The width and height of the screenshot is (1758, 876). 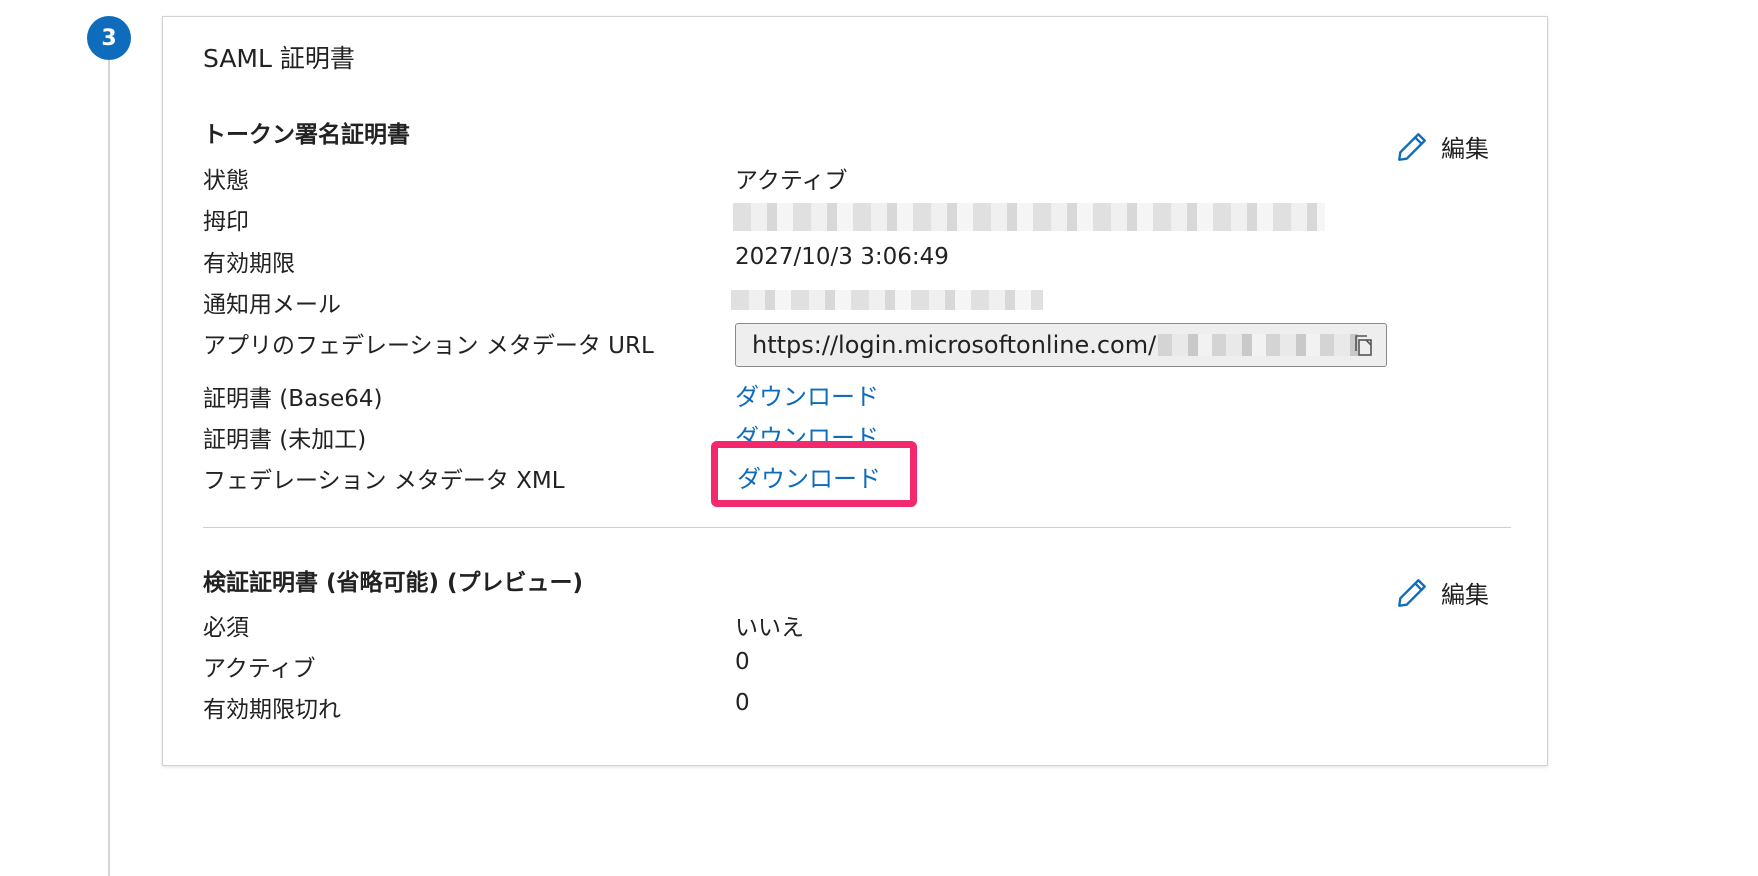 I want to click on active-label: アクティブ, so click(x=259, y=669).